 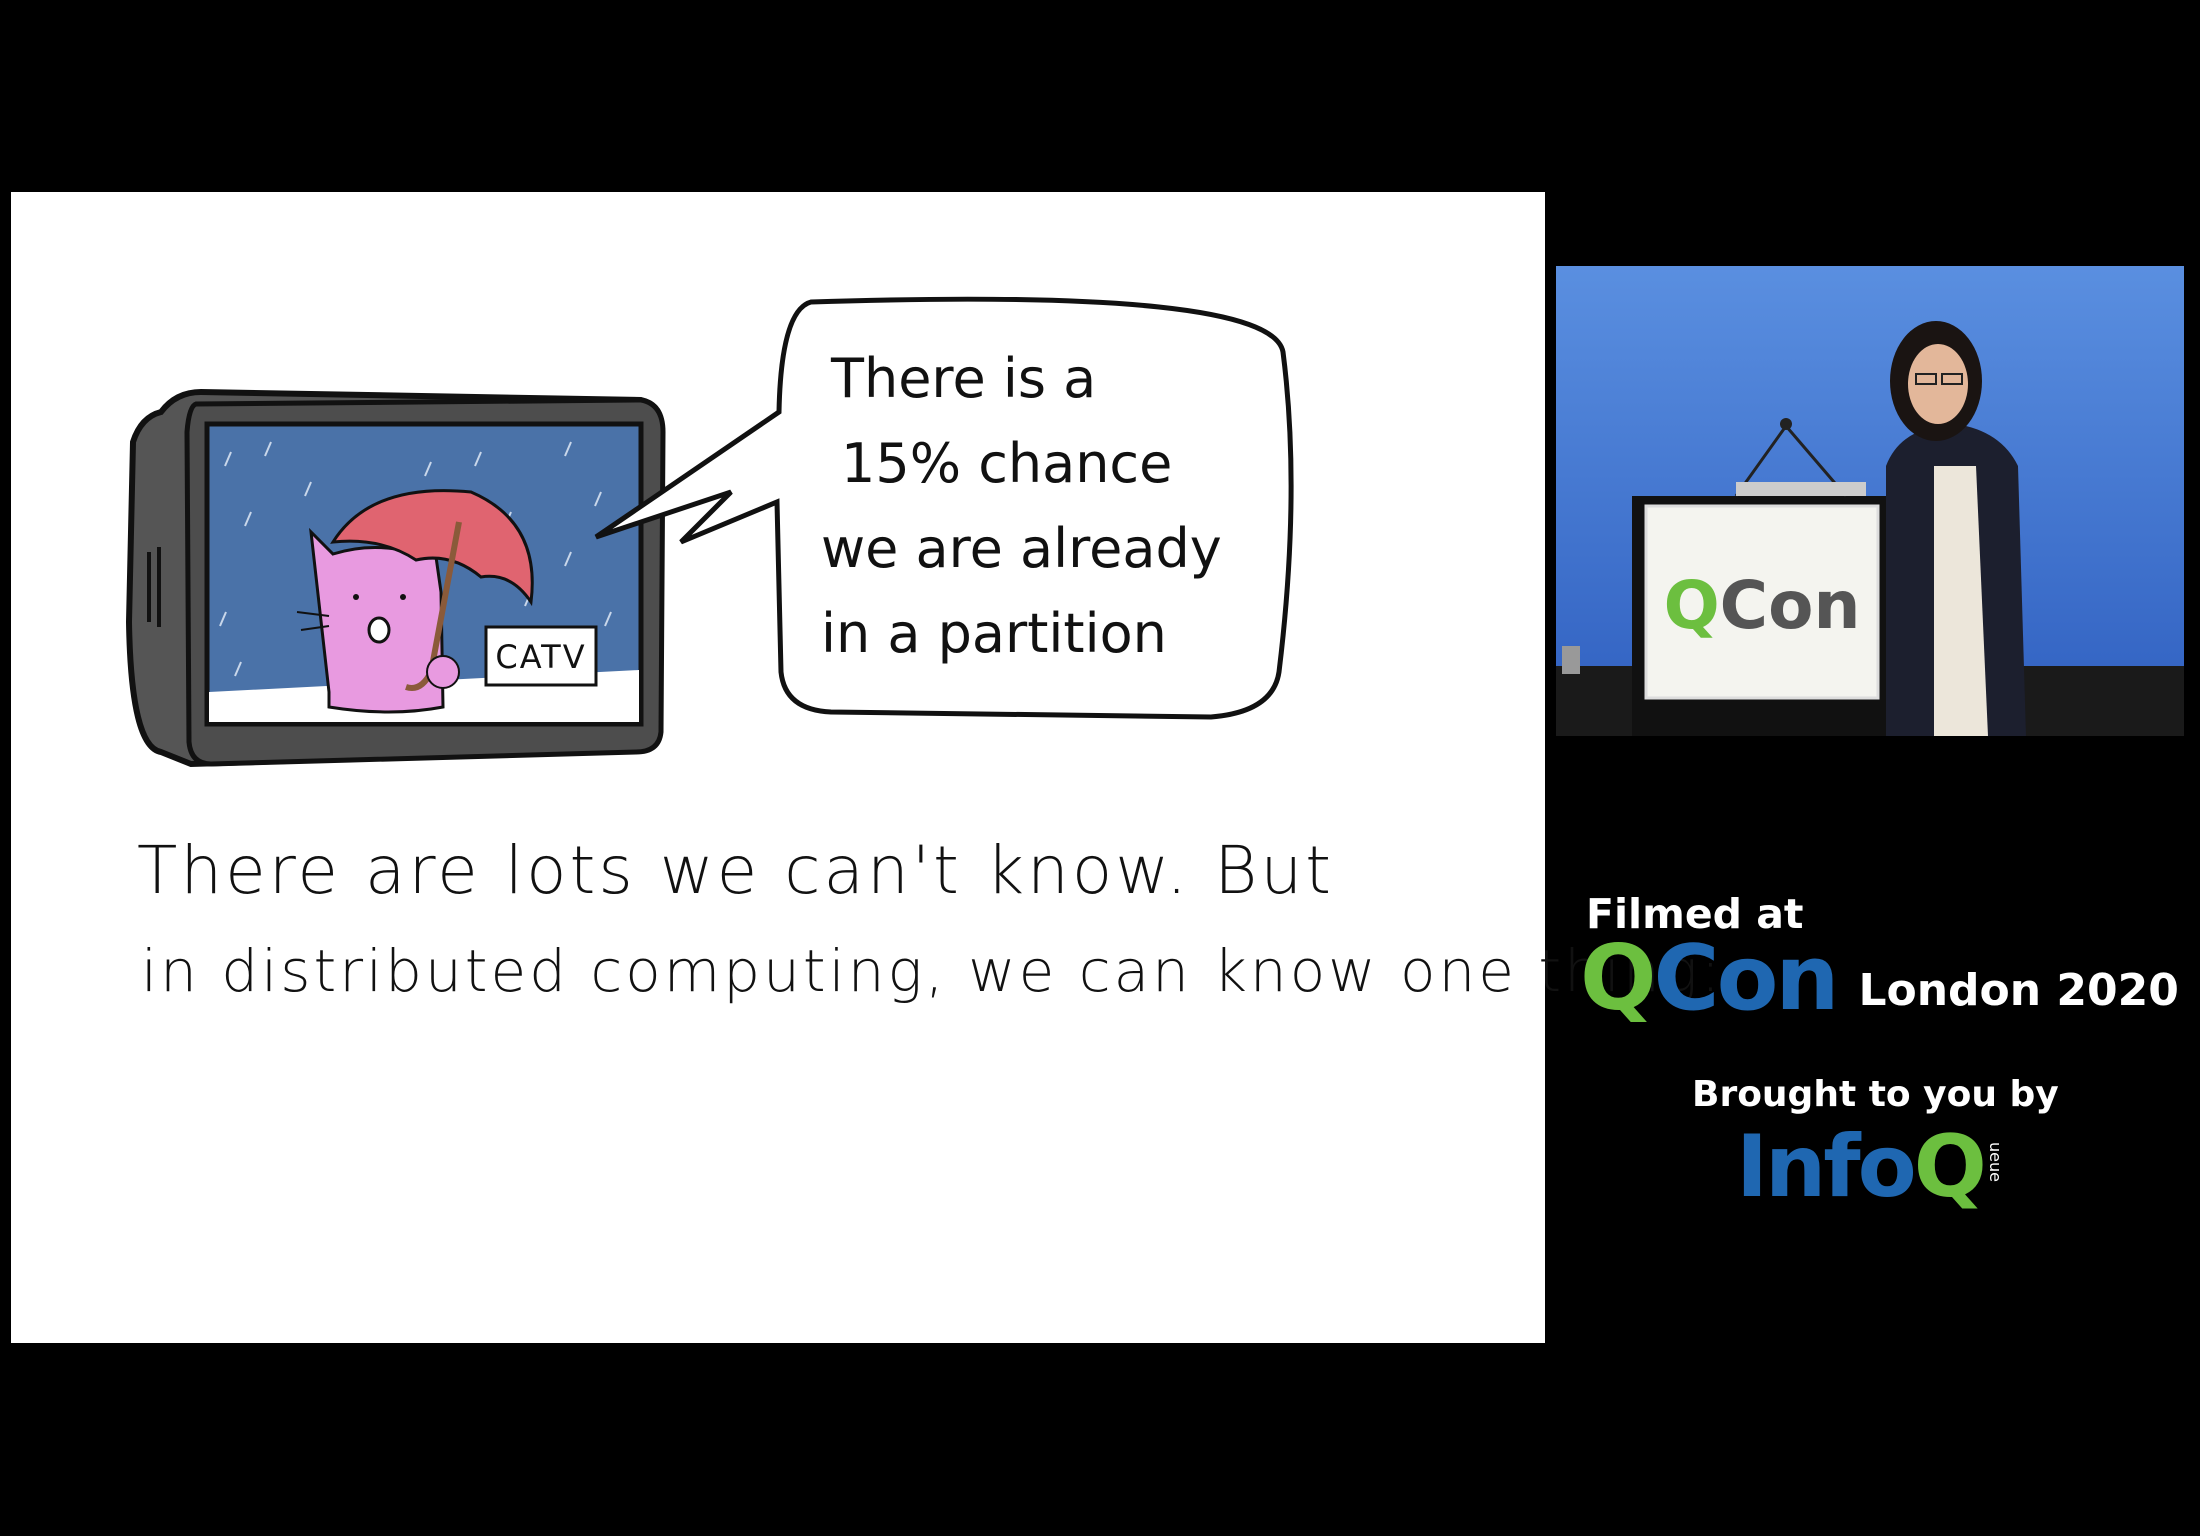 What do you see at coordinates (963, 378) in the screenshot?
I see `bubble-line-1: There is a` at bounding box center [963, 378].